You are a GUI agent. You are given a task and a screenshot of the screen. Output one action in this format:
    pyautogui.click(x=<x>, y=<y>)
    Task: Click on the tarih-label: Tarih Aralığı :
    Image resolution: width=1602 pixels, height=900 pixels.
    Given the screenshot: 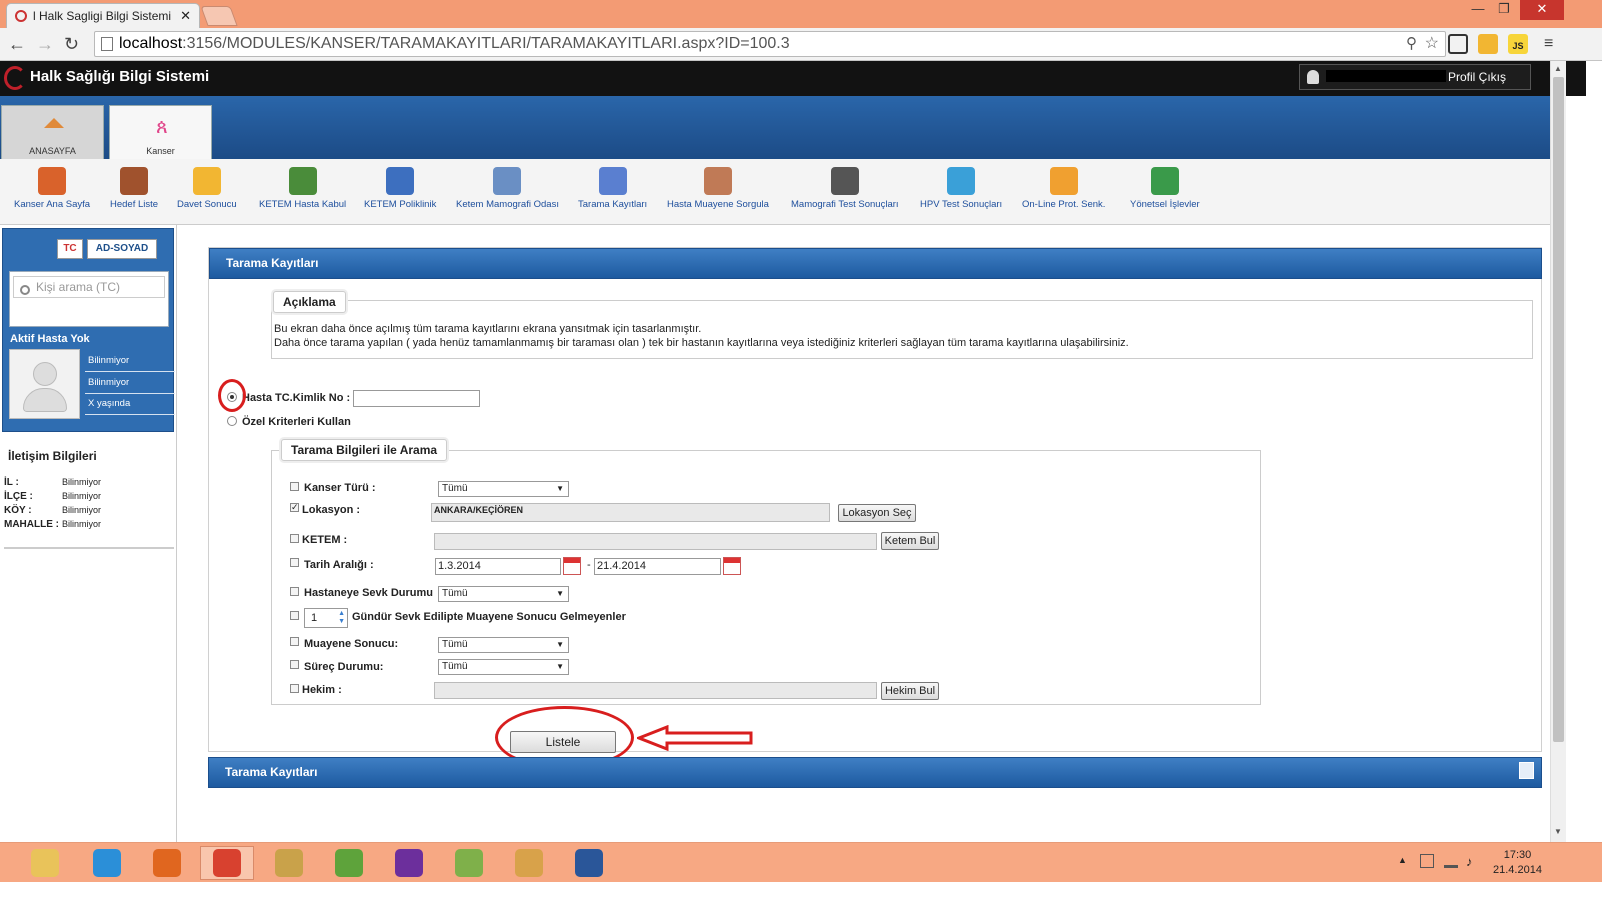 What is the action you would take?
    pyautogui.click(x=339, y=565)
    